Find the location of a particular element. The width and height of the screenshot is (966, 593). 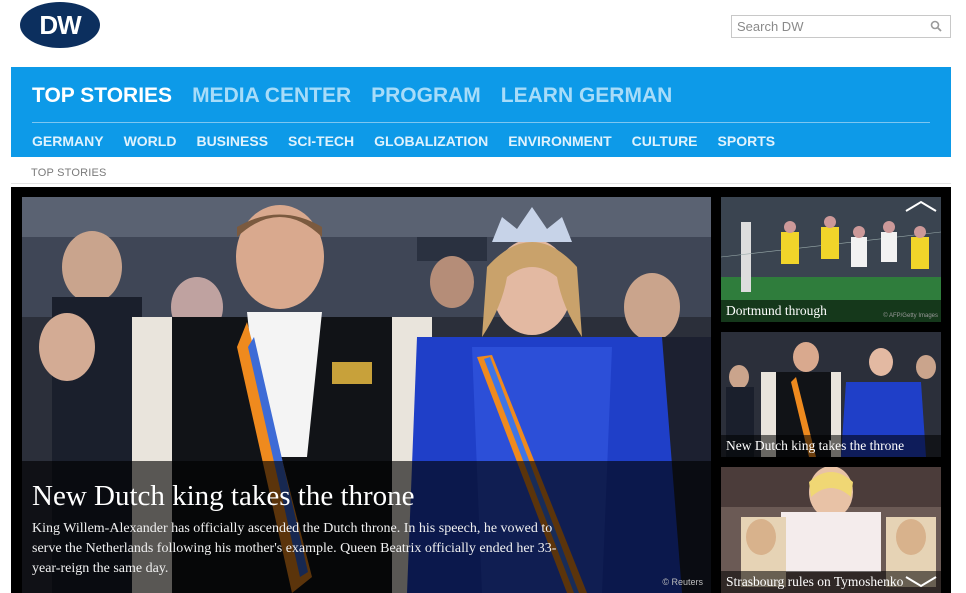

nav-sports: SPORTS is located at coordinates (747, 141).